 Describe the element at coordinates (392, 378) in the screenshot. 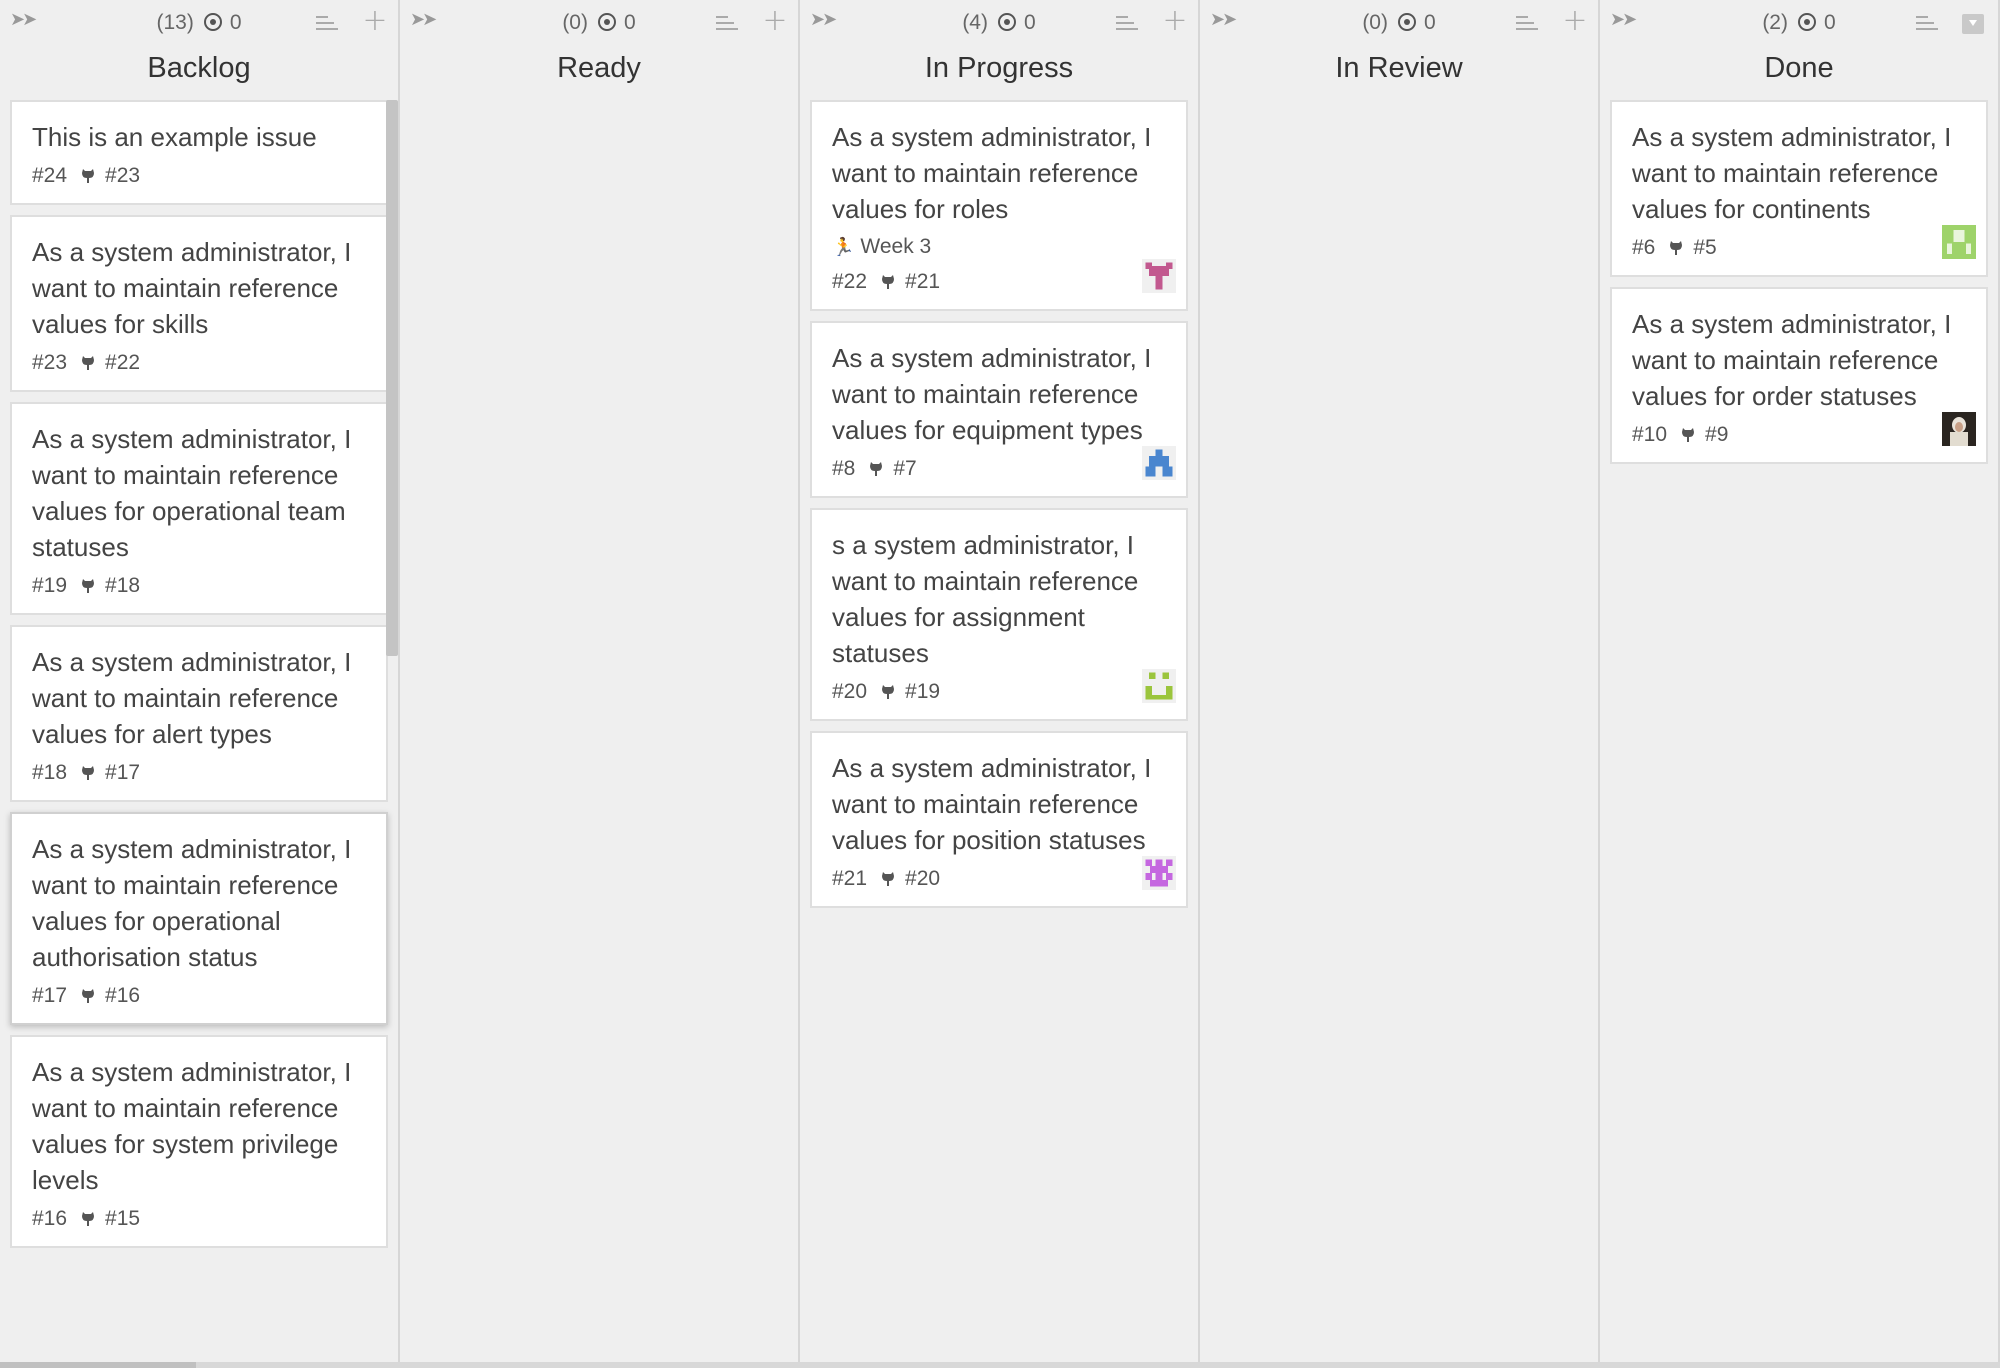

I see `column-scrollbar` at that location.